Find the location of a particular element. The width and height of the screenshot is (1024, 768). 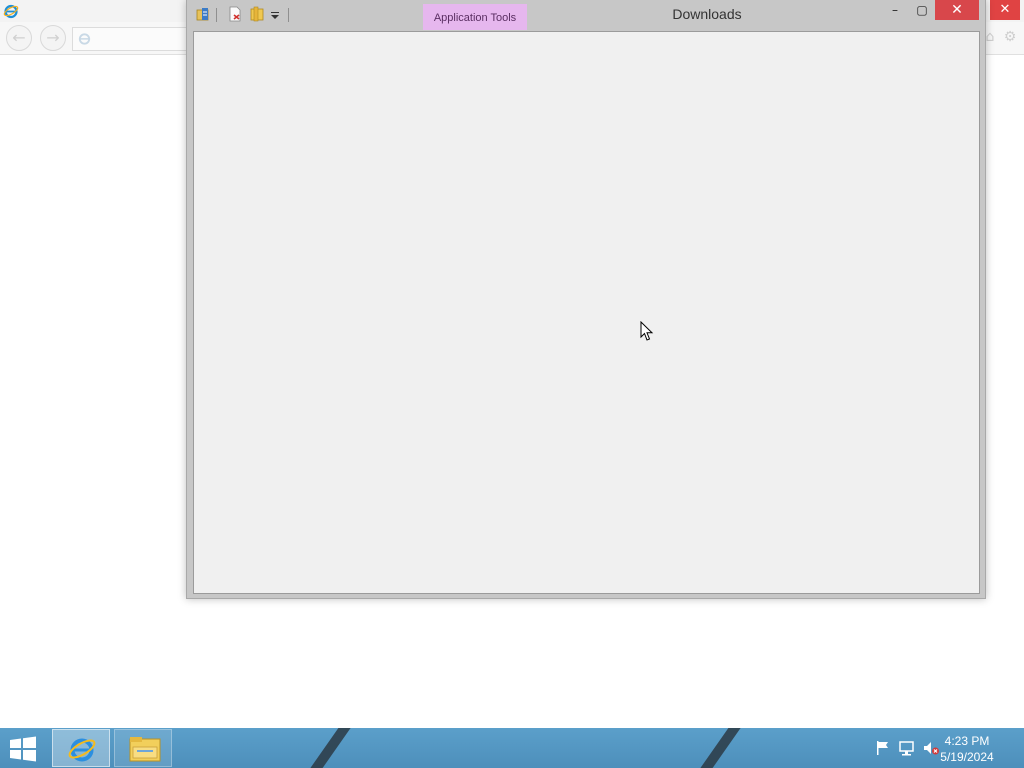

window-title: Downloads is located at coordinates (707, 14).